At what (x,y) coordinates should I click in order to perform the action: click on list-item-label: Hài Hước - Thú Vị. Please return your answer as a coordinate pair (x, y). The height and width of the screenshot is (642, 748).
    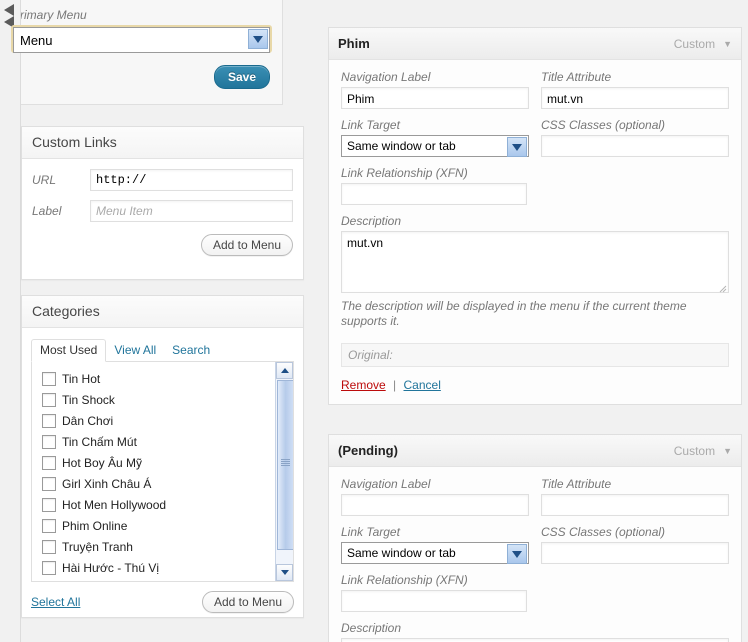
    Looking at the image, I should click on (111, 567).